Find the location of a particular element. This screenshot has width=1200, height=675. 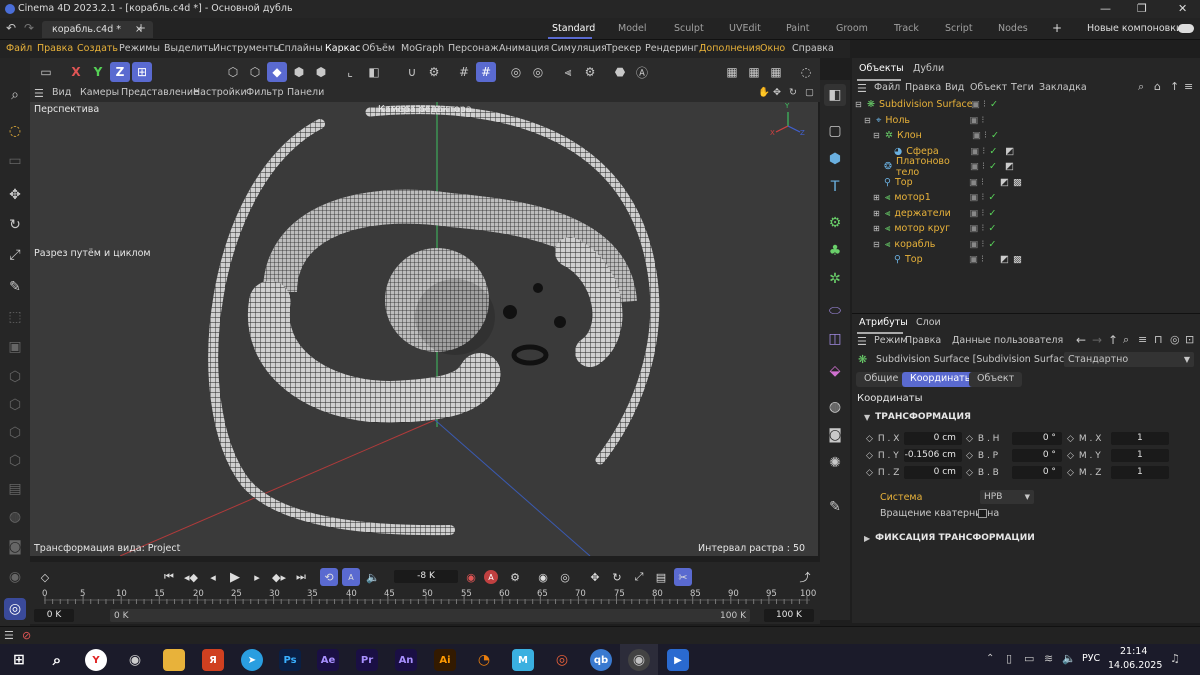

prev-frame-icon: ◂ is located at coordinates (213, 577).